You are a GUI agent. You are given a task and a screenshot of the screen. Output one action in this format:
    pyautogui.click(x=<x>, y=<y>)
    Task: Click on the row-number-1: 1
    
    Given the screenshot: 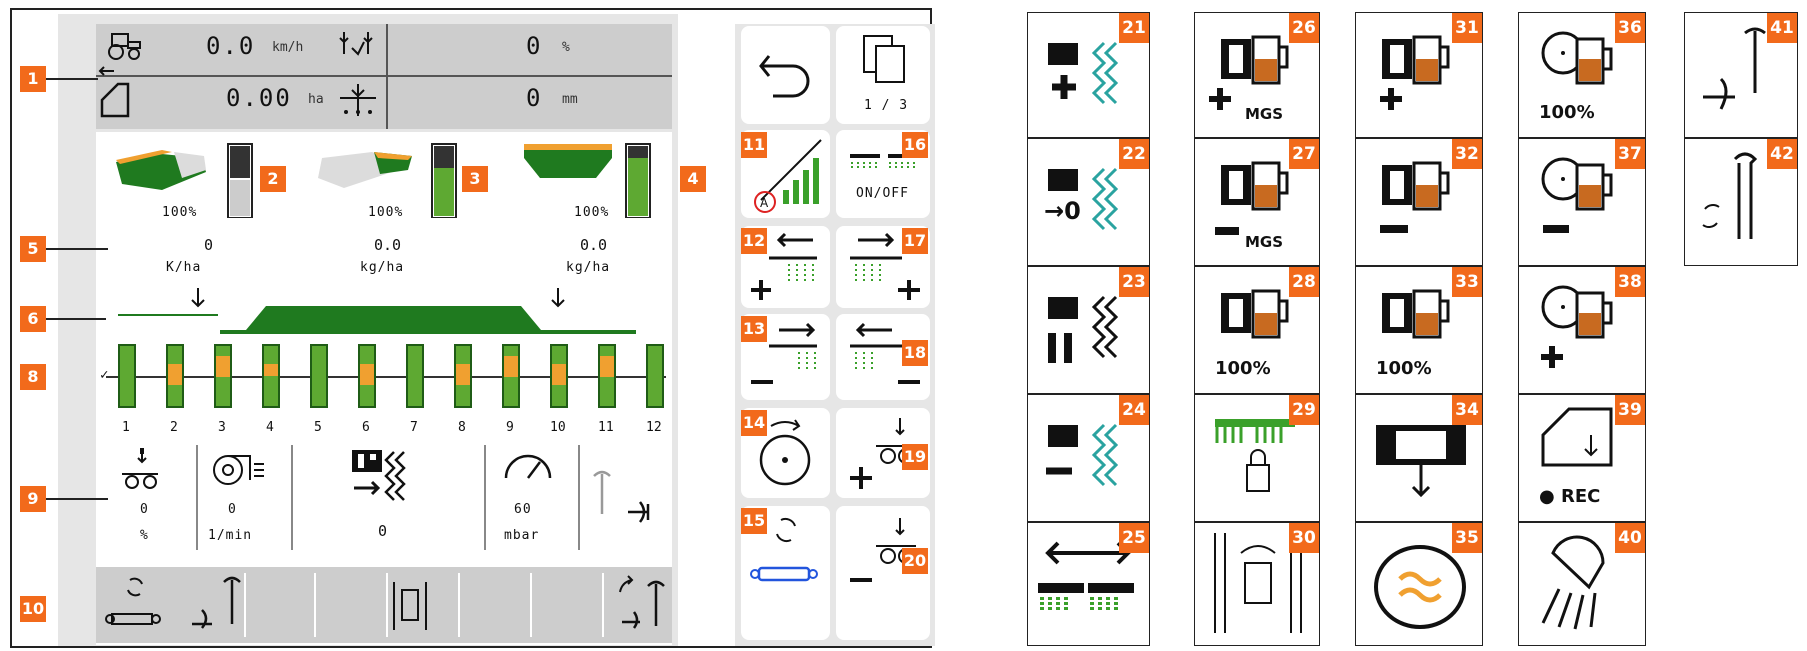 What is the action you would take?
    pyautogui.click(x=126, y=427)
    